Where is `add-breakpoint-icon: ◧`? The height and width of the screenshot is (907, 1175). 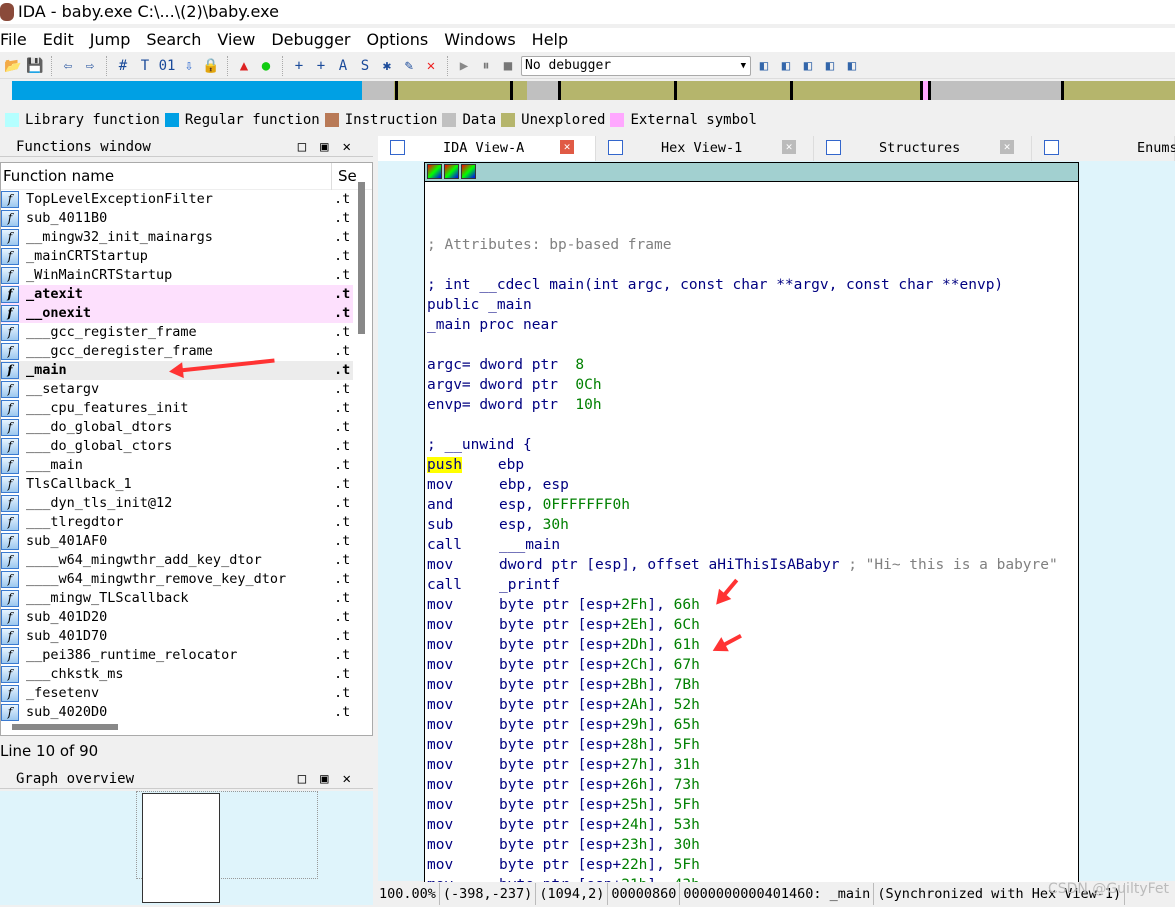
add-breakpoint-icon: ◧ is located at coordinates (830, 66).